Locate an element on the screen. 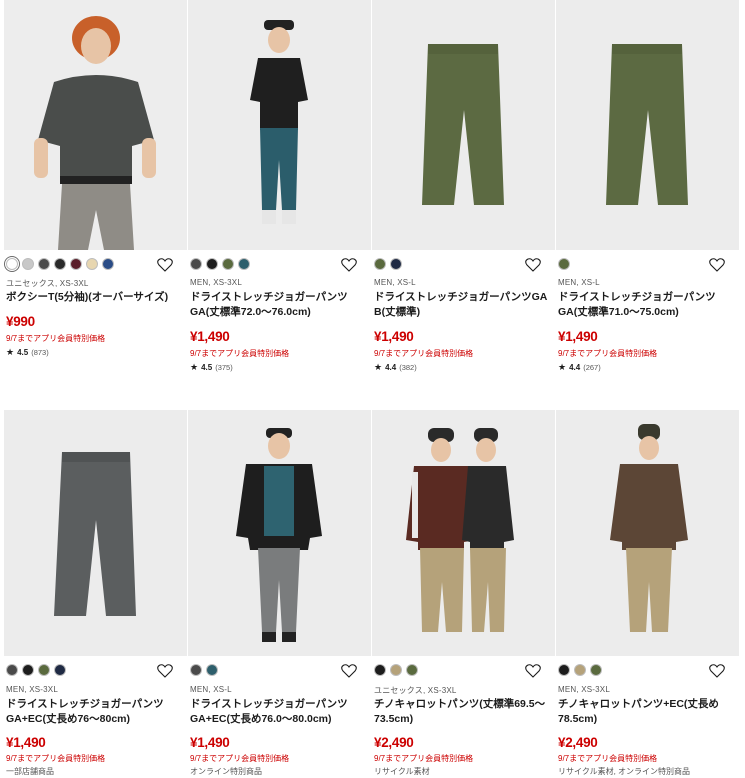  product-name: ドライストレッチジョガーパンツGA B(丈標準) is located at coordinates (462, 305).